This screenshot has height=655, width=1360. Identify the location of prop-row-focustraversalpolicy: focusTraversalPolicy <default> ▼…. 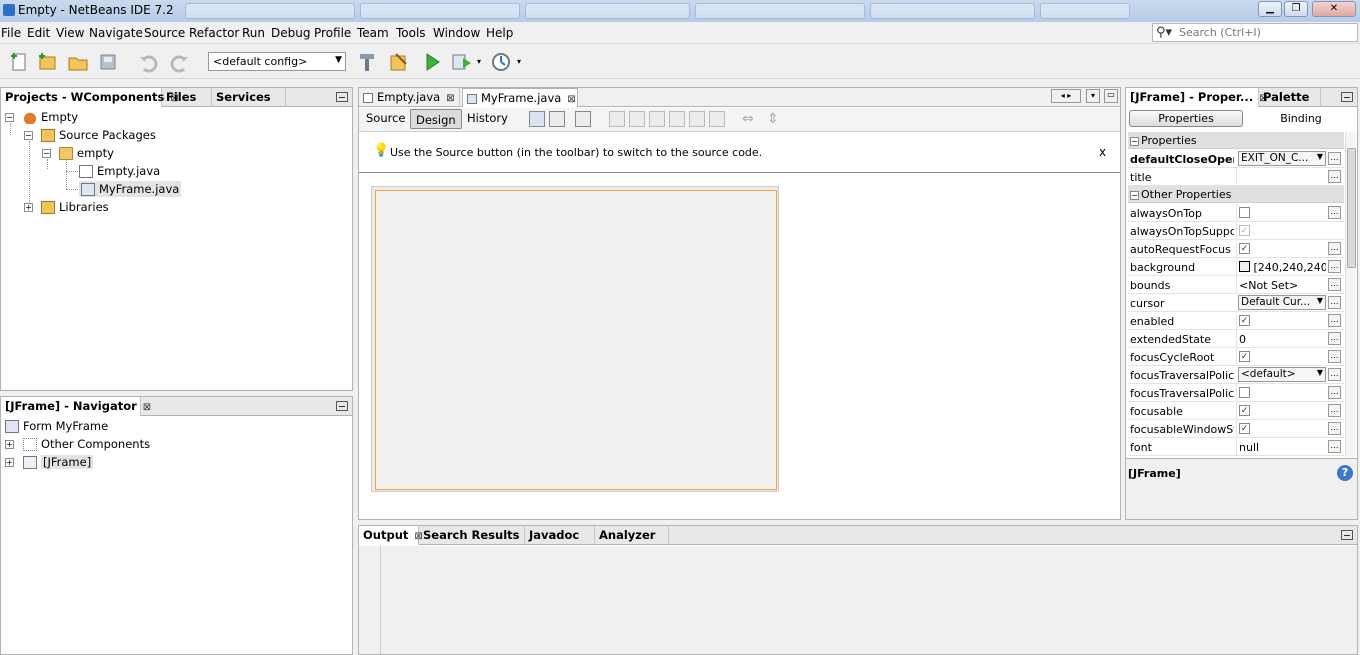
(1236, 375).